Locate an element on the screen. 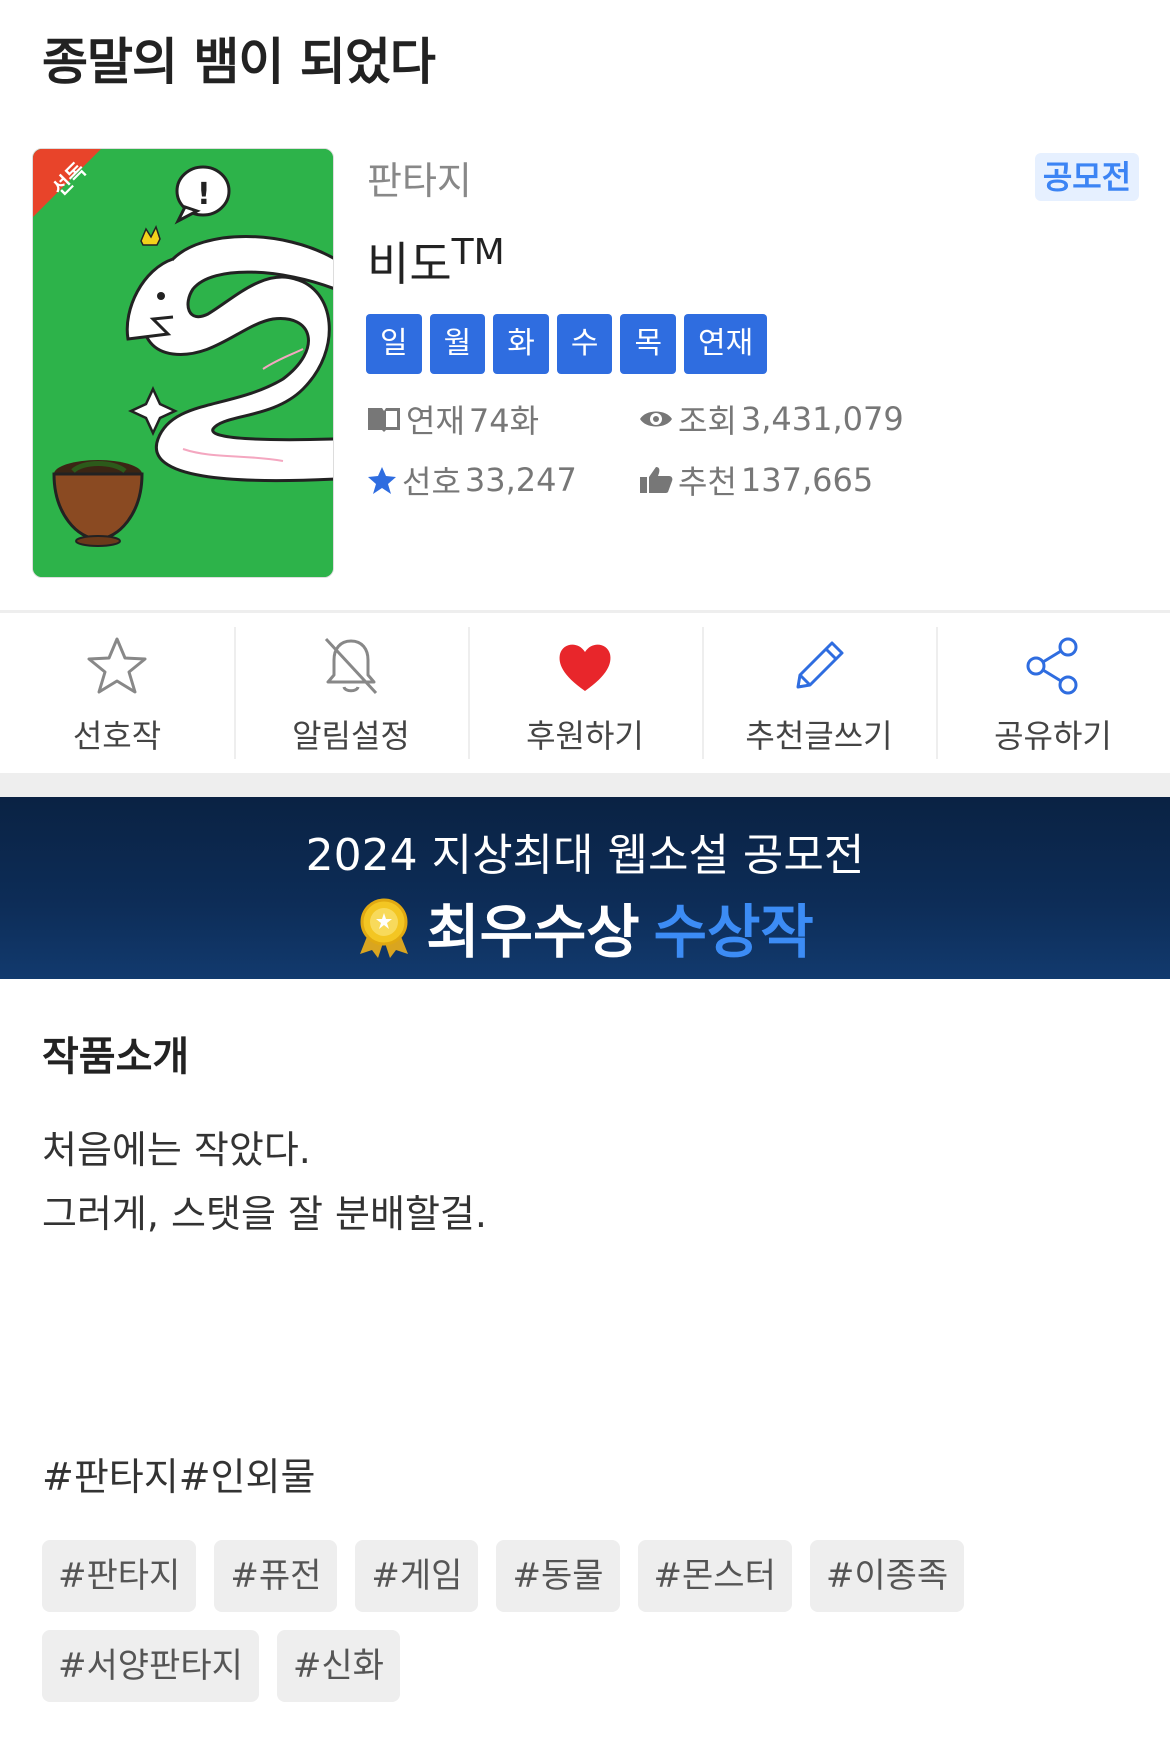  tag-chip: #퓨전 is located at coordinates (276, 1576).